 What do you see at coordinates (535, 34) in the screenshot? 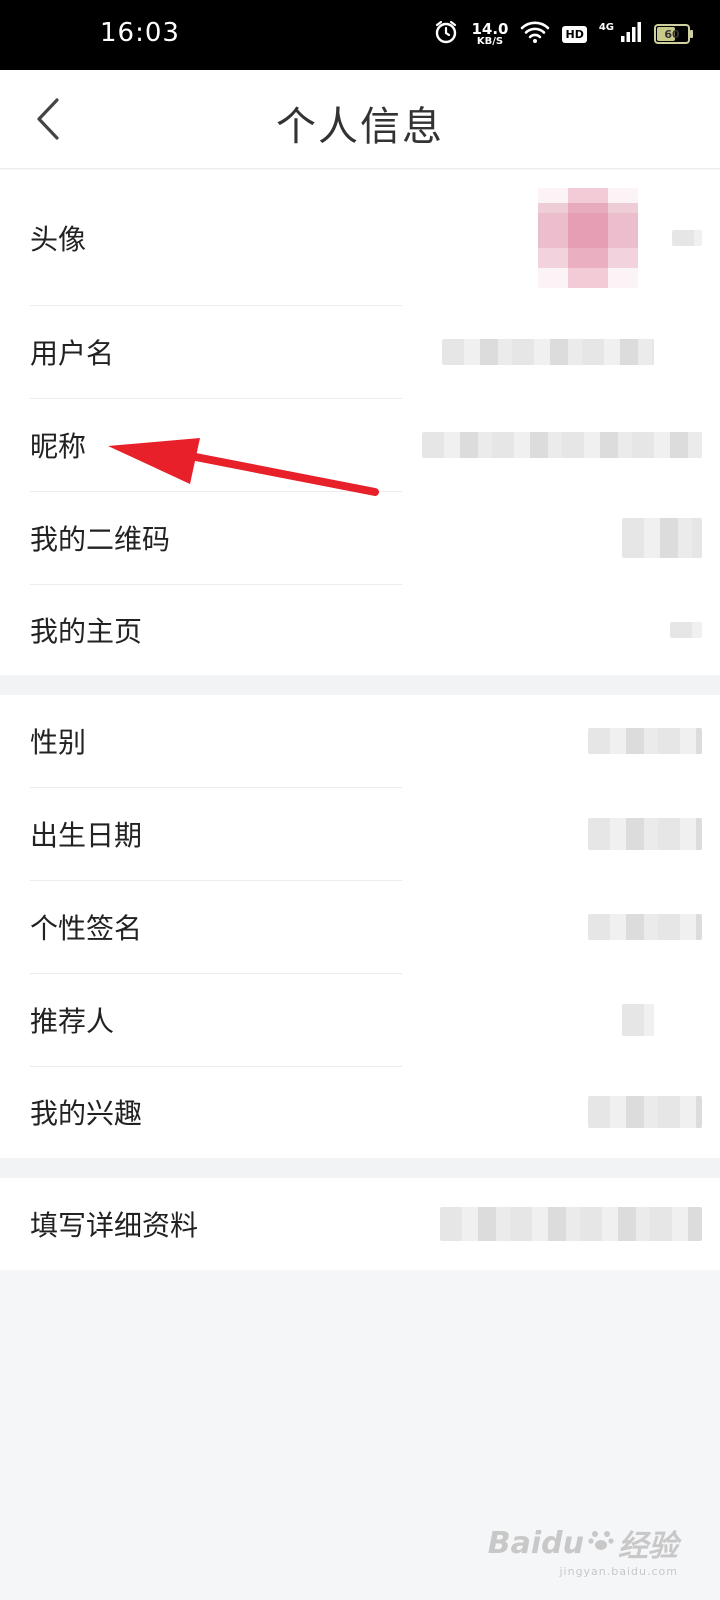
I see `wifi-icon` at bounding box center [535, 34].